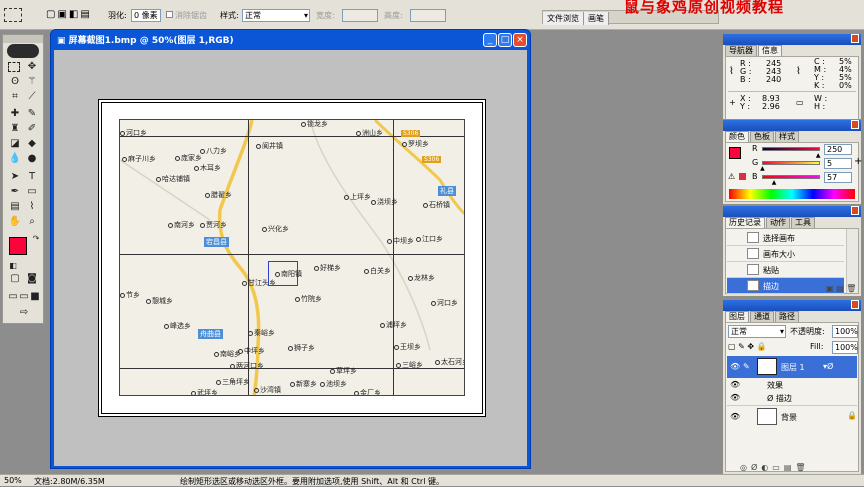 The height and width of the screenshot is (487, 864). Describe the element at coordinates (292, 254) in the screenshot. I see `grid-line-h1` at that location.